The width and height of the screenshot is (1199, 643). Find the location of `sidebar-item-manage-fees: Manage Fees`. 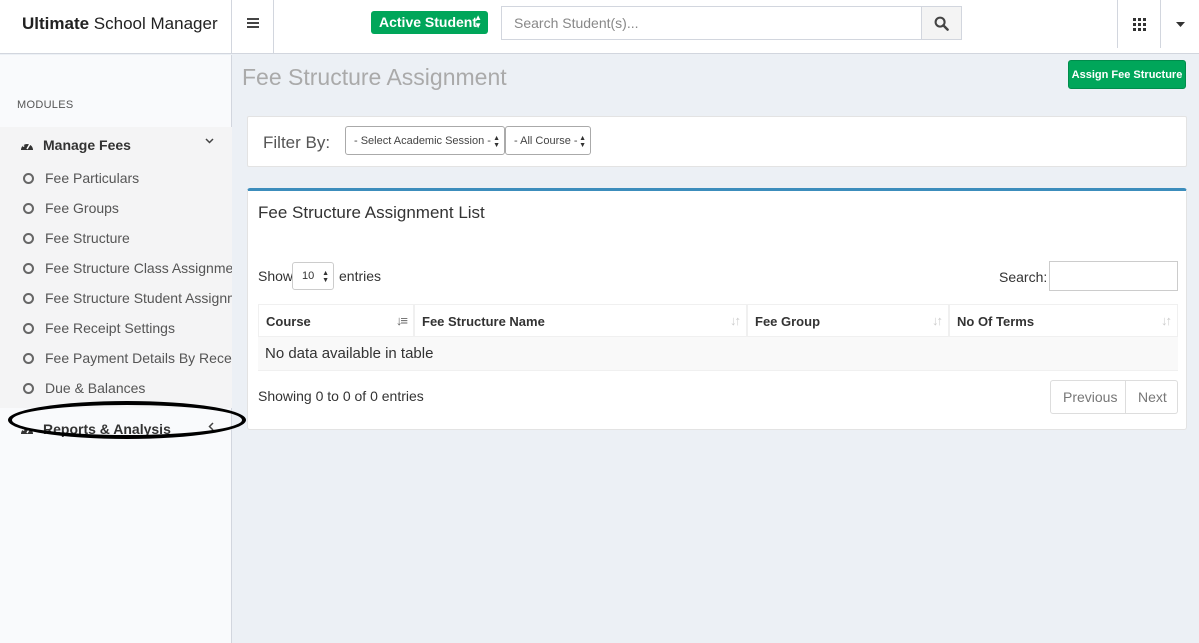

sidebar-item-manage-fees: Manage Fees is located at coordinates (116, 145).